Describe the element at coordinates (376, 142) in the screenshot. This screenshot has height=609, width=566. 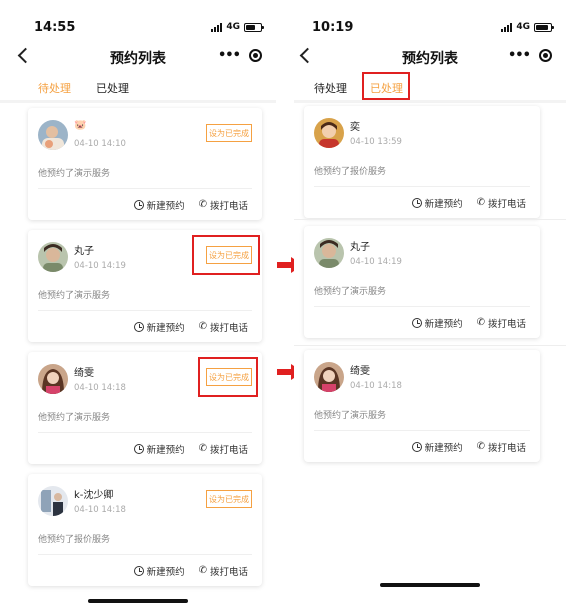
I see `appointment-date: 04-10 13:59` at that location.